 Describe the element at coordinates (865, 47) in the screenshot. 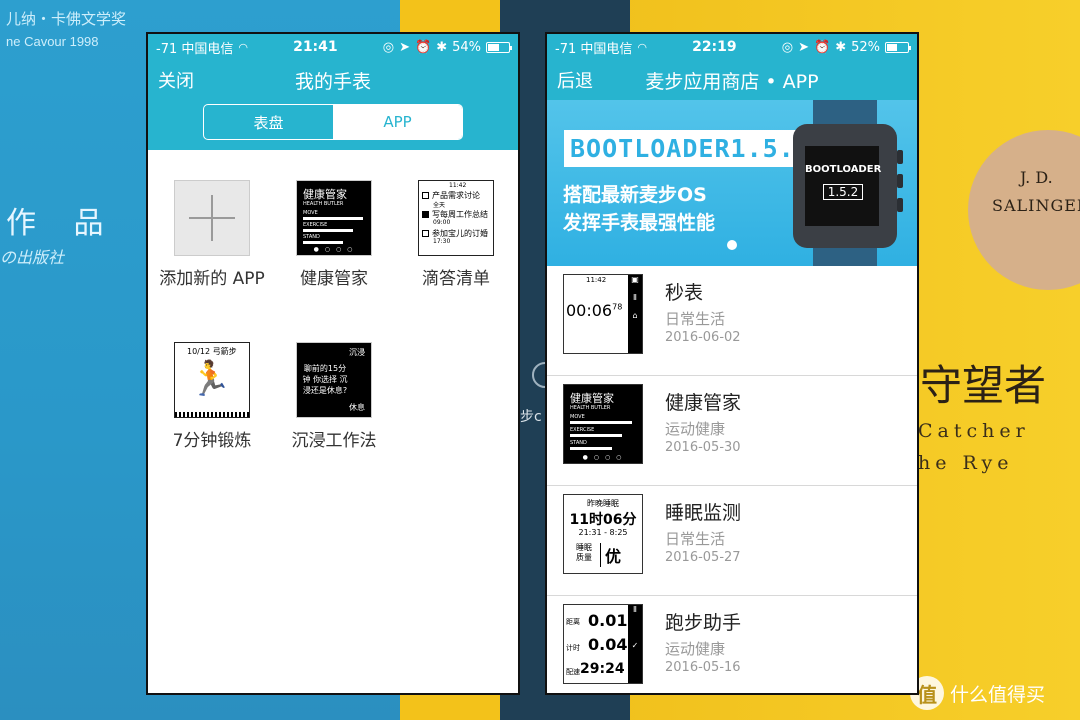

I see `battery-percent: 52%` at that location.